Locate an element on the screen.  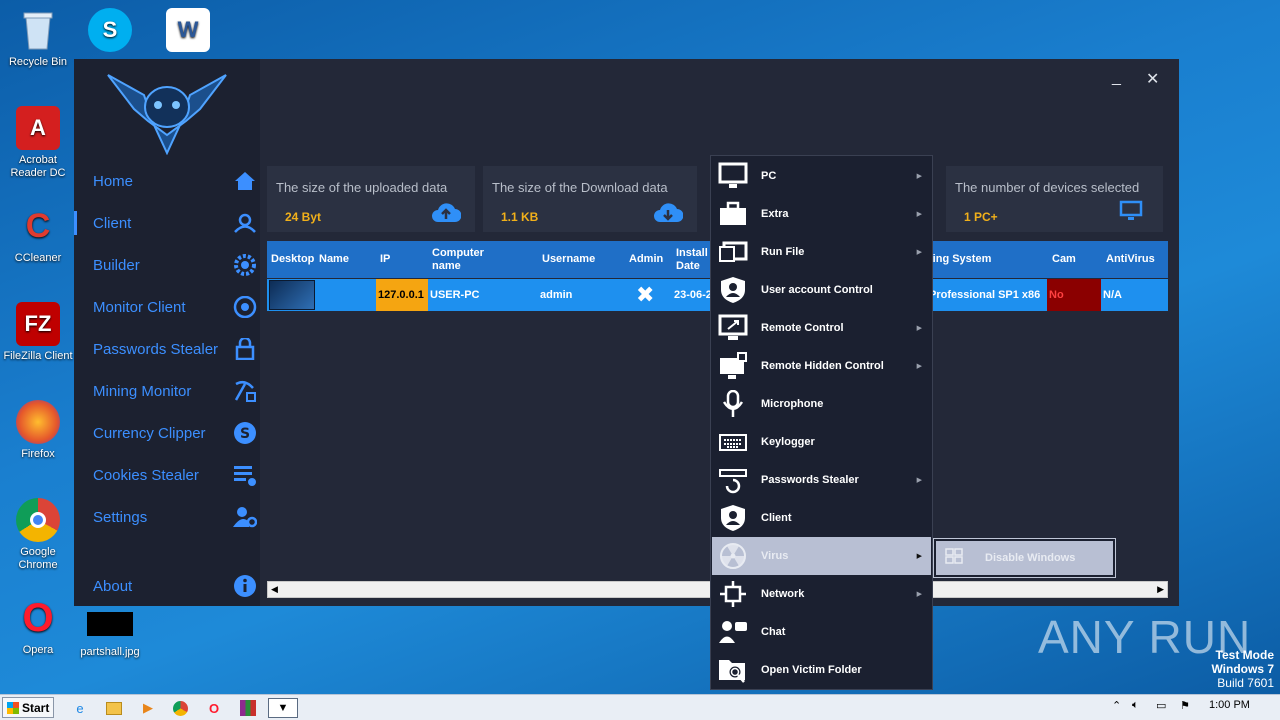
nav-client: Client is located at coordinates (167, 223).